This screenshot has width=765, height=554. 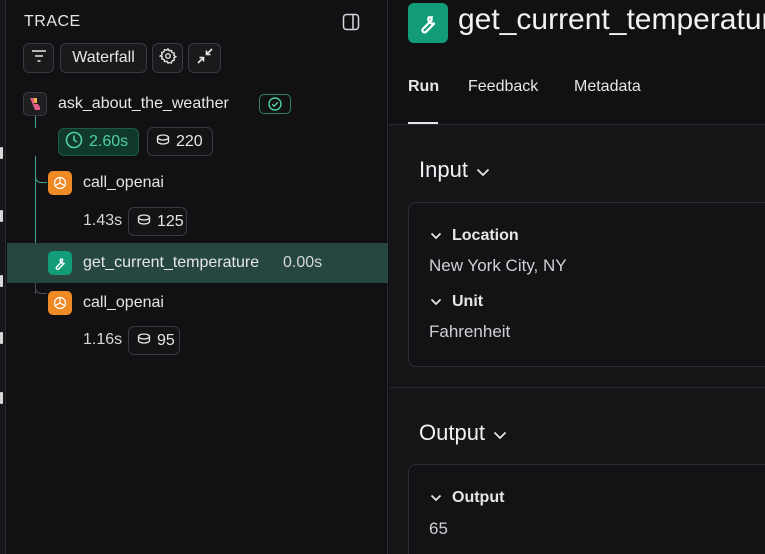 What do you see at coordinates (607, 87) in the screenshot?
I see `tab-metadata: Metadata` at bounding box center [607, 87].